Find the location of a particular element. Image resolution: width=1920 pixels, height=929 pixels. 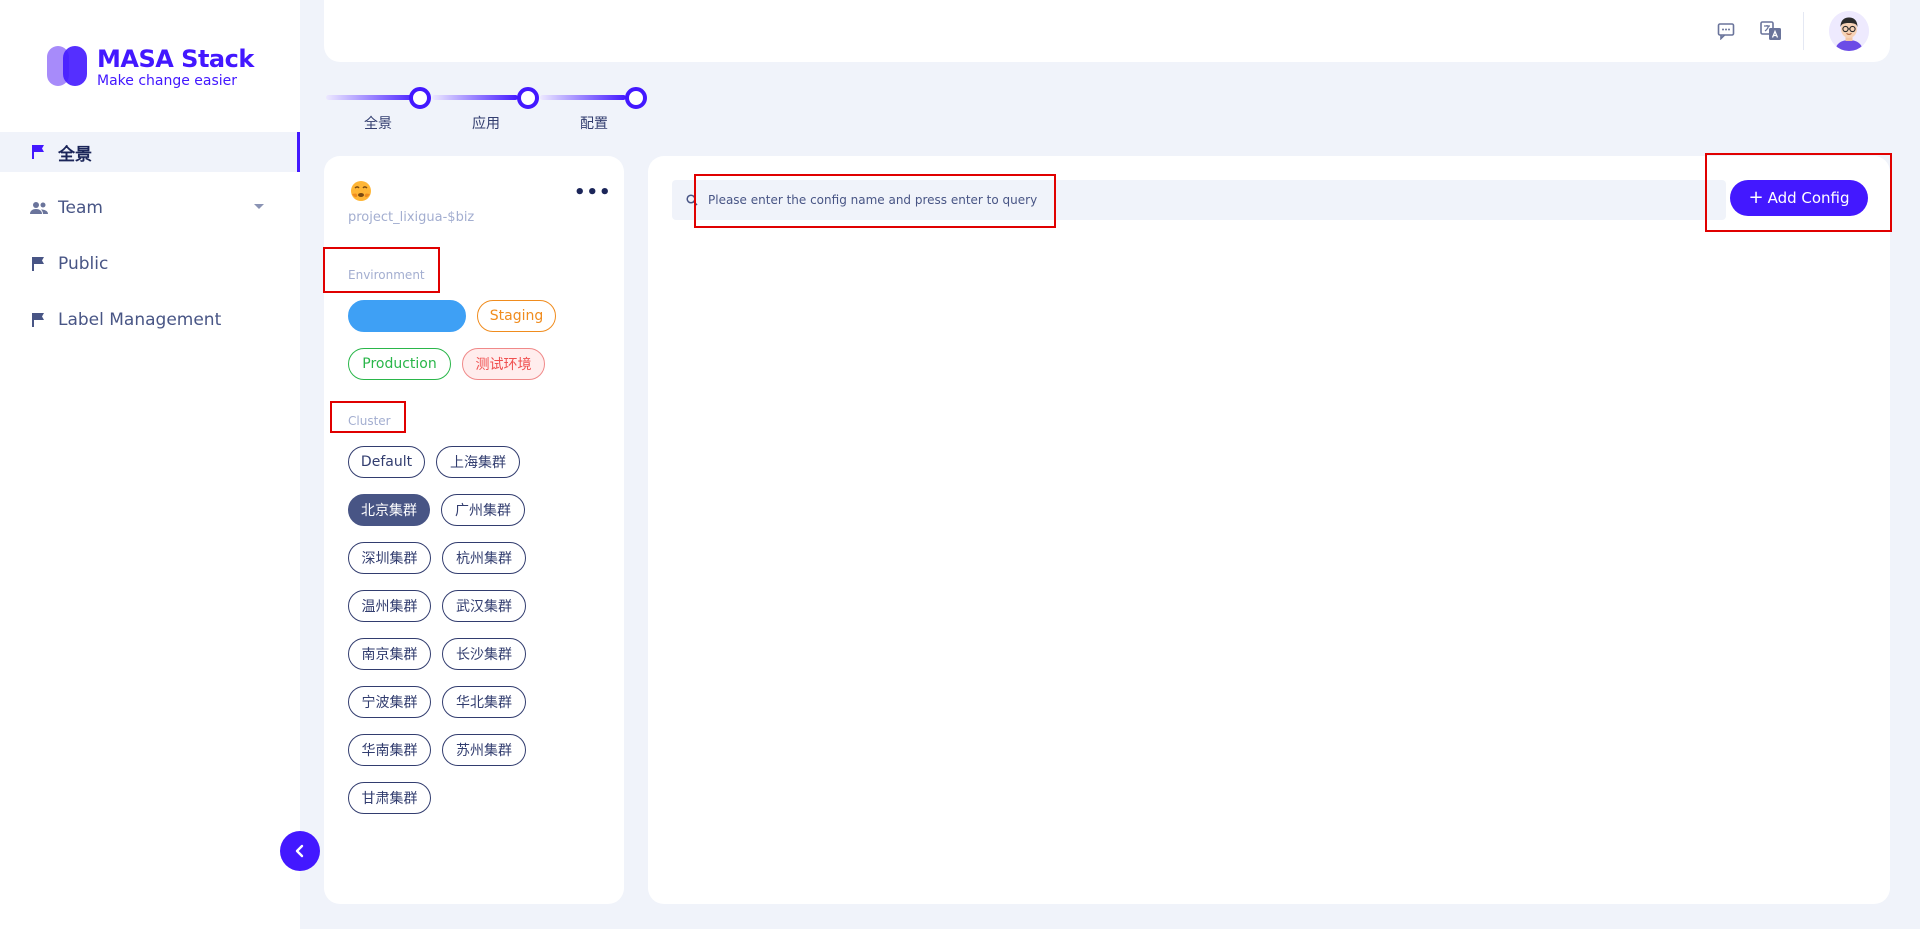

logo: MASA Stack Make change easier is located at coordinates (150, 67).